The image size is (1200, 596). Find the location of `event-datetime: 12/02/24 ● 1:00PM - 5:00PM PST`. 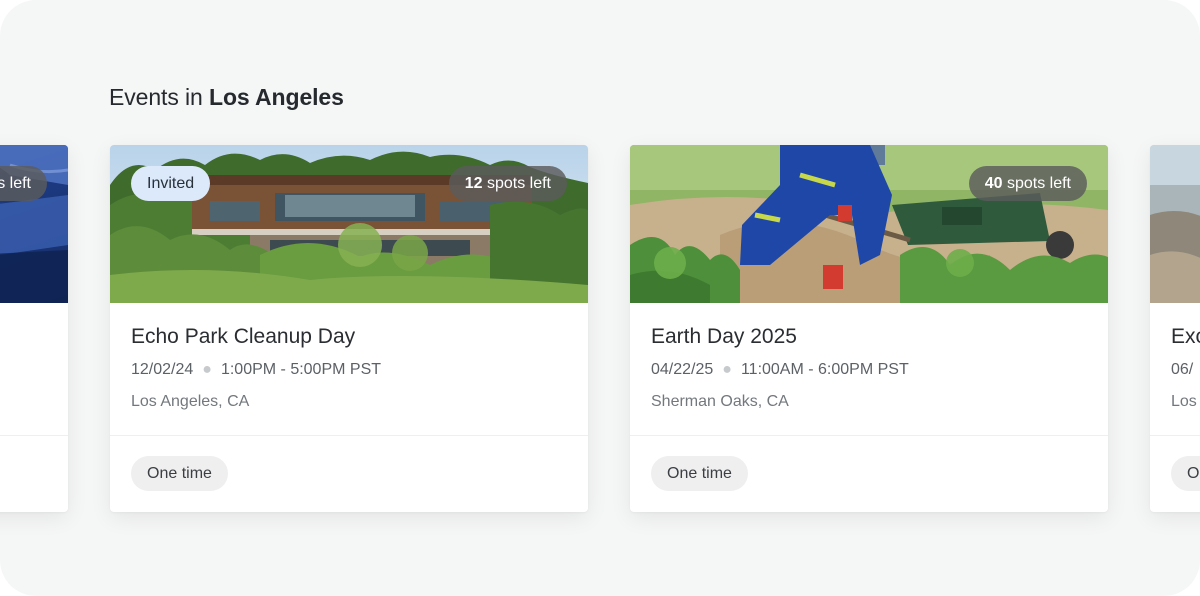

event-datetime: 12/02/24 ● 1:00PM - 5:00PM PST is located at coordinates (256, 370).